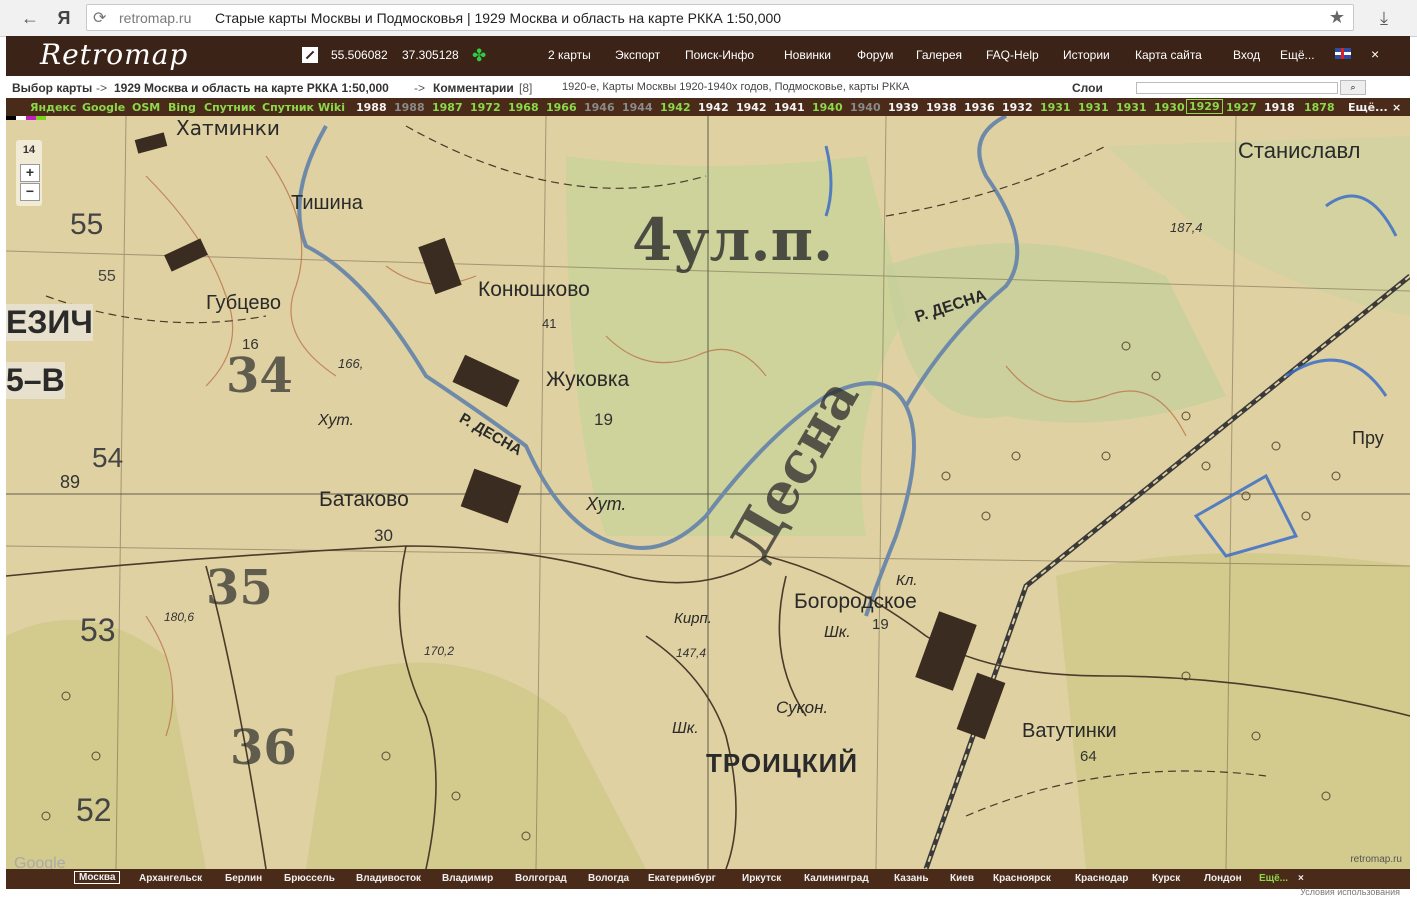 This screenshot has width=1417, height=899. What do you see at coordinates (64, 18) in the screenshot?
I see `yandex-icon: Я` at bounding box center [64, 18].